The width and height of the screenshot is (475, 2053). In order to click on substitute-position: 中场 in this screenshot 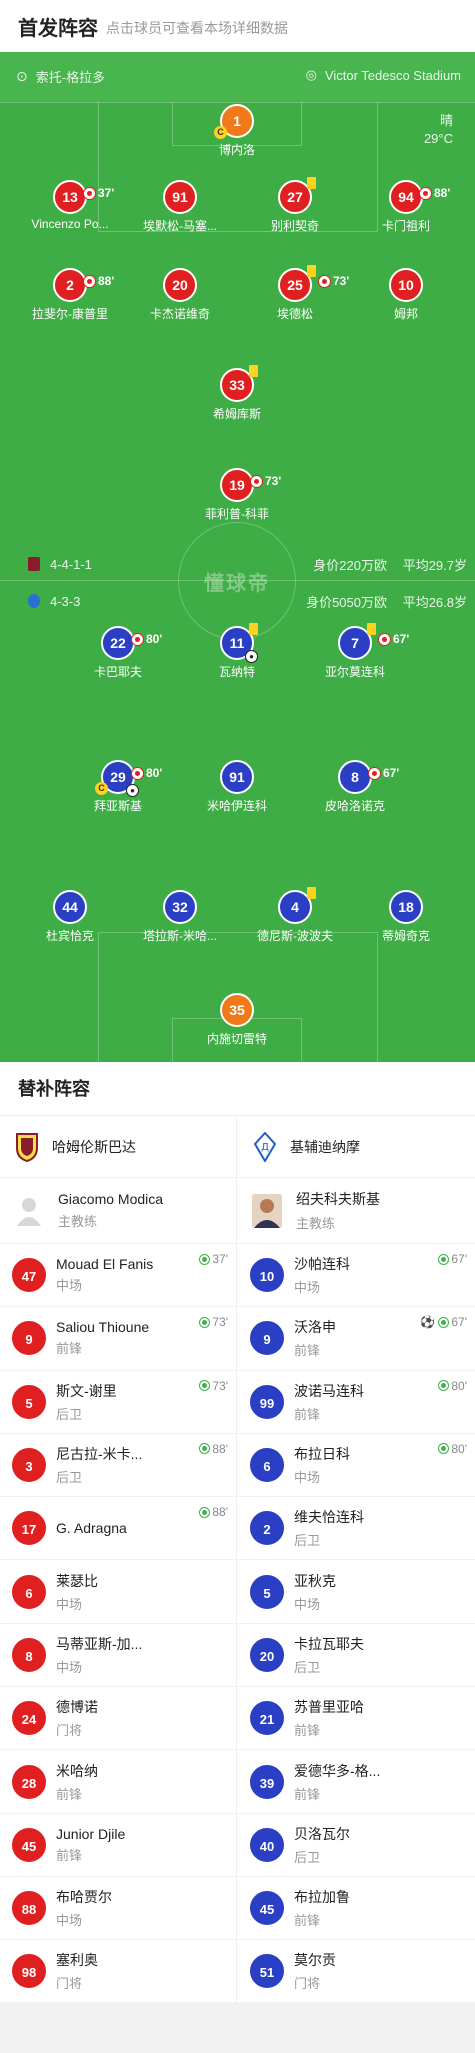, I will do `click(307, 1478)`.